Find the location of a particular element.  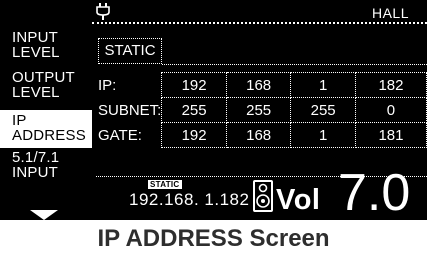

table-row-subnet: SUBNET: 255 255 255 0 is located at coordinates (261, 110).